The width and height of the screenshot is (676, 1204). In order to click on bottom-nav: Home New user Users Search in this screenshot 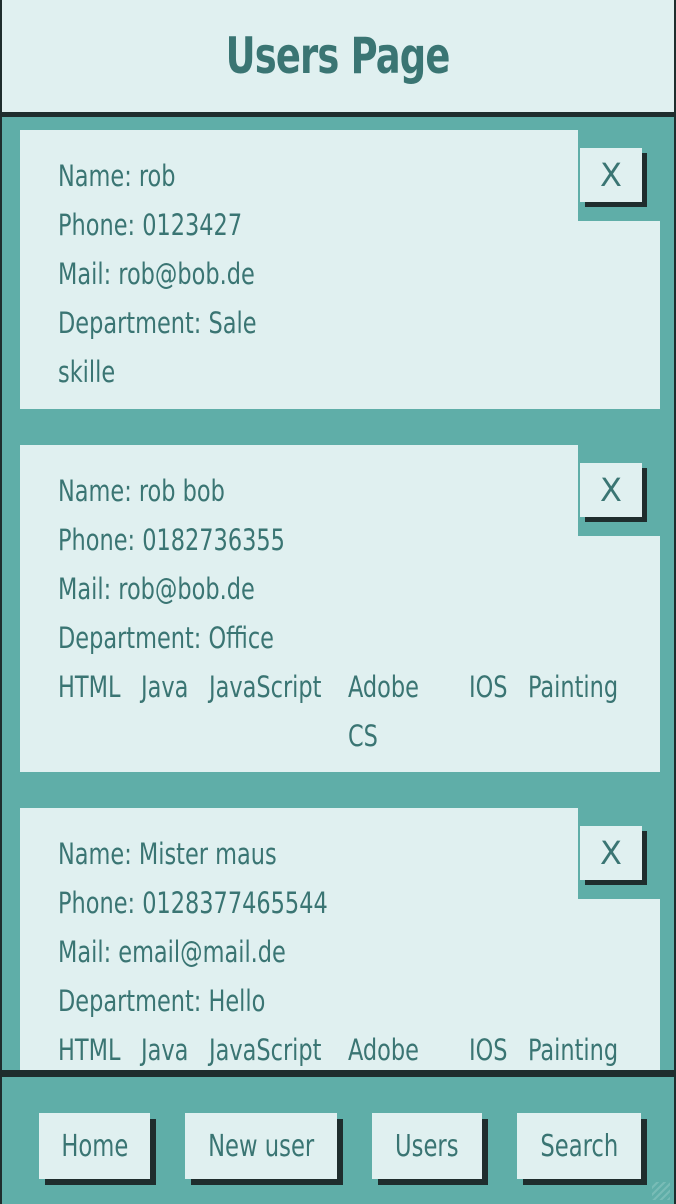, I will do `click(338, 1137)`.